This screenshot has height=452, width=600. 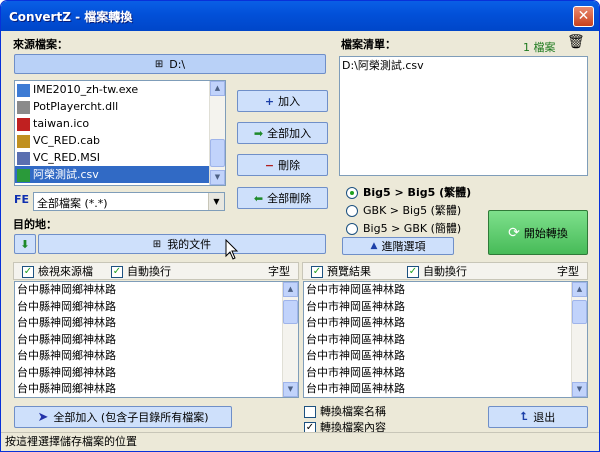 I want to click on list-item: D:\阿榮測試.csv, so click(x=463, y=65).